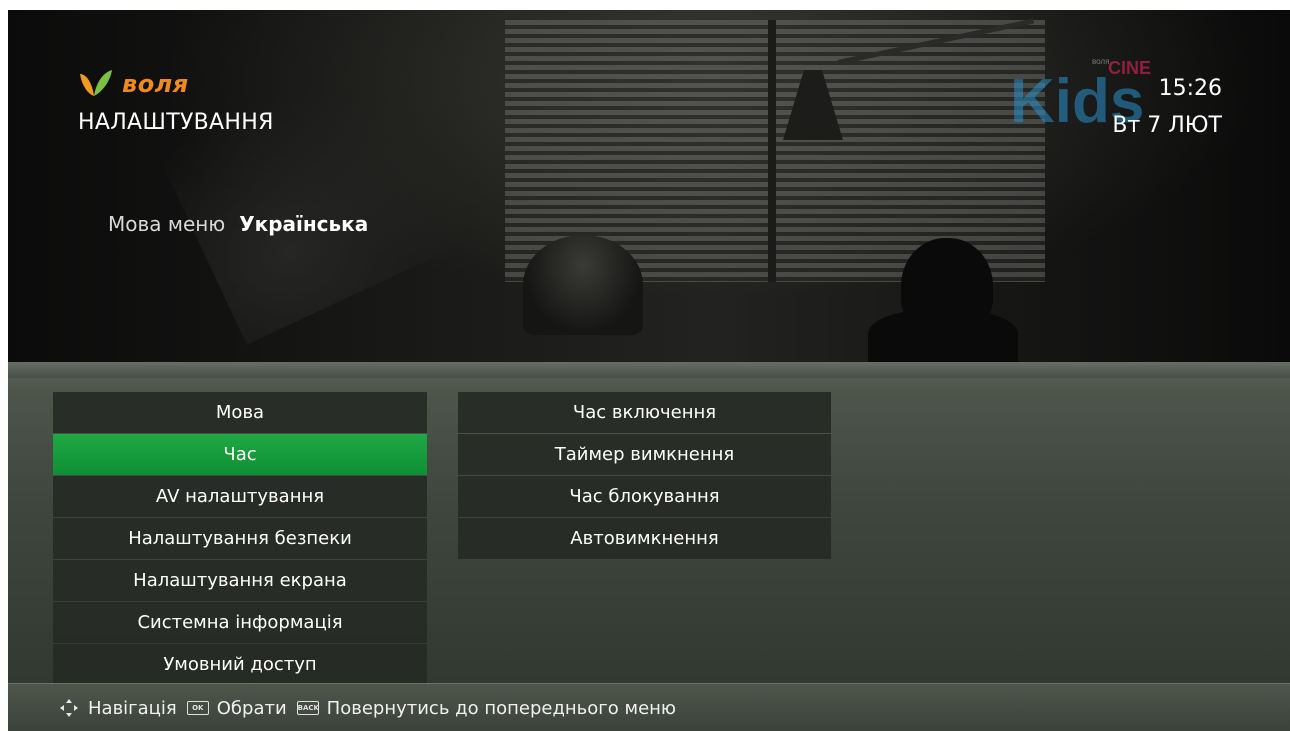 Image resolution: width=1290 pixels, height=731 pixels. I want to click on back-key-icon: BACK, so click(307, 708).